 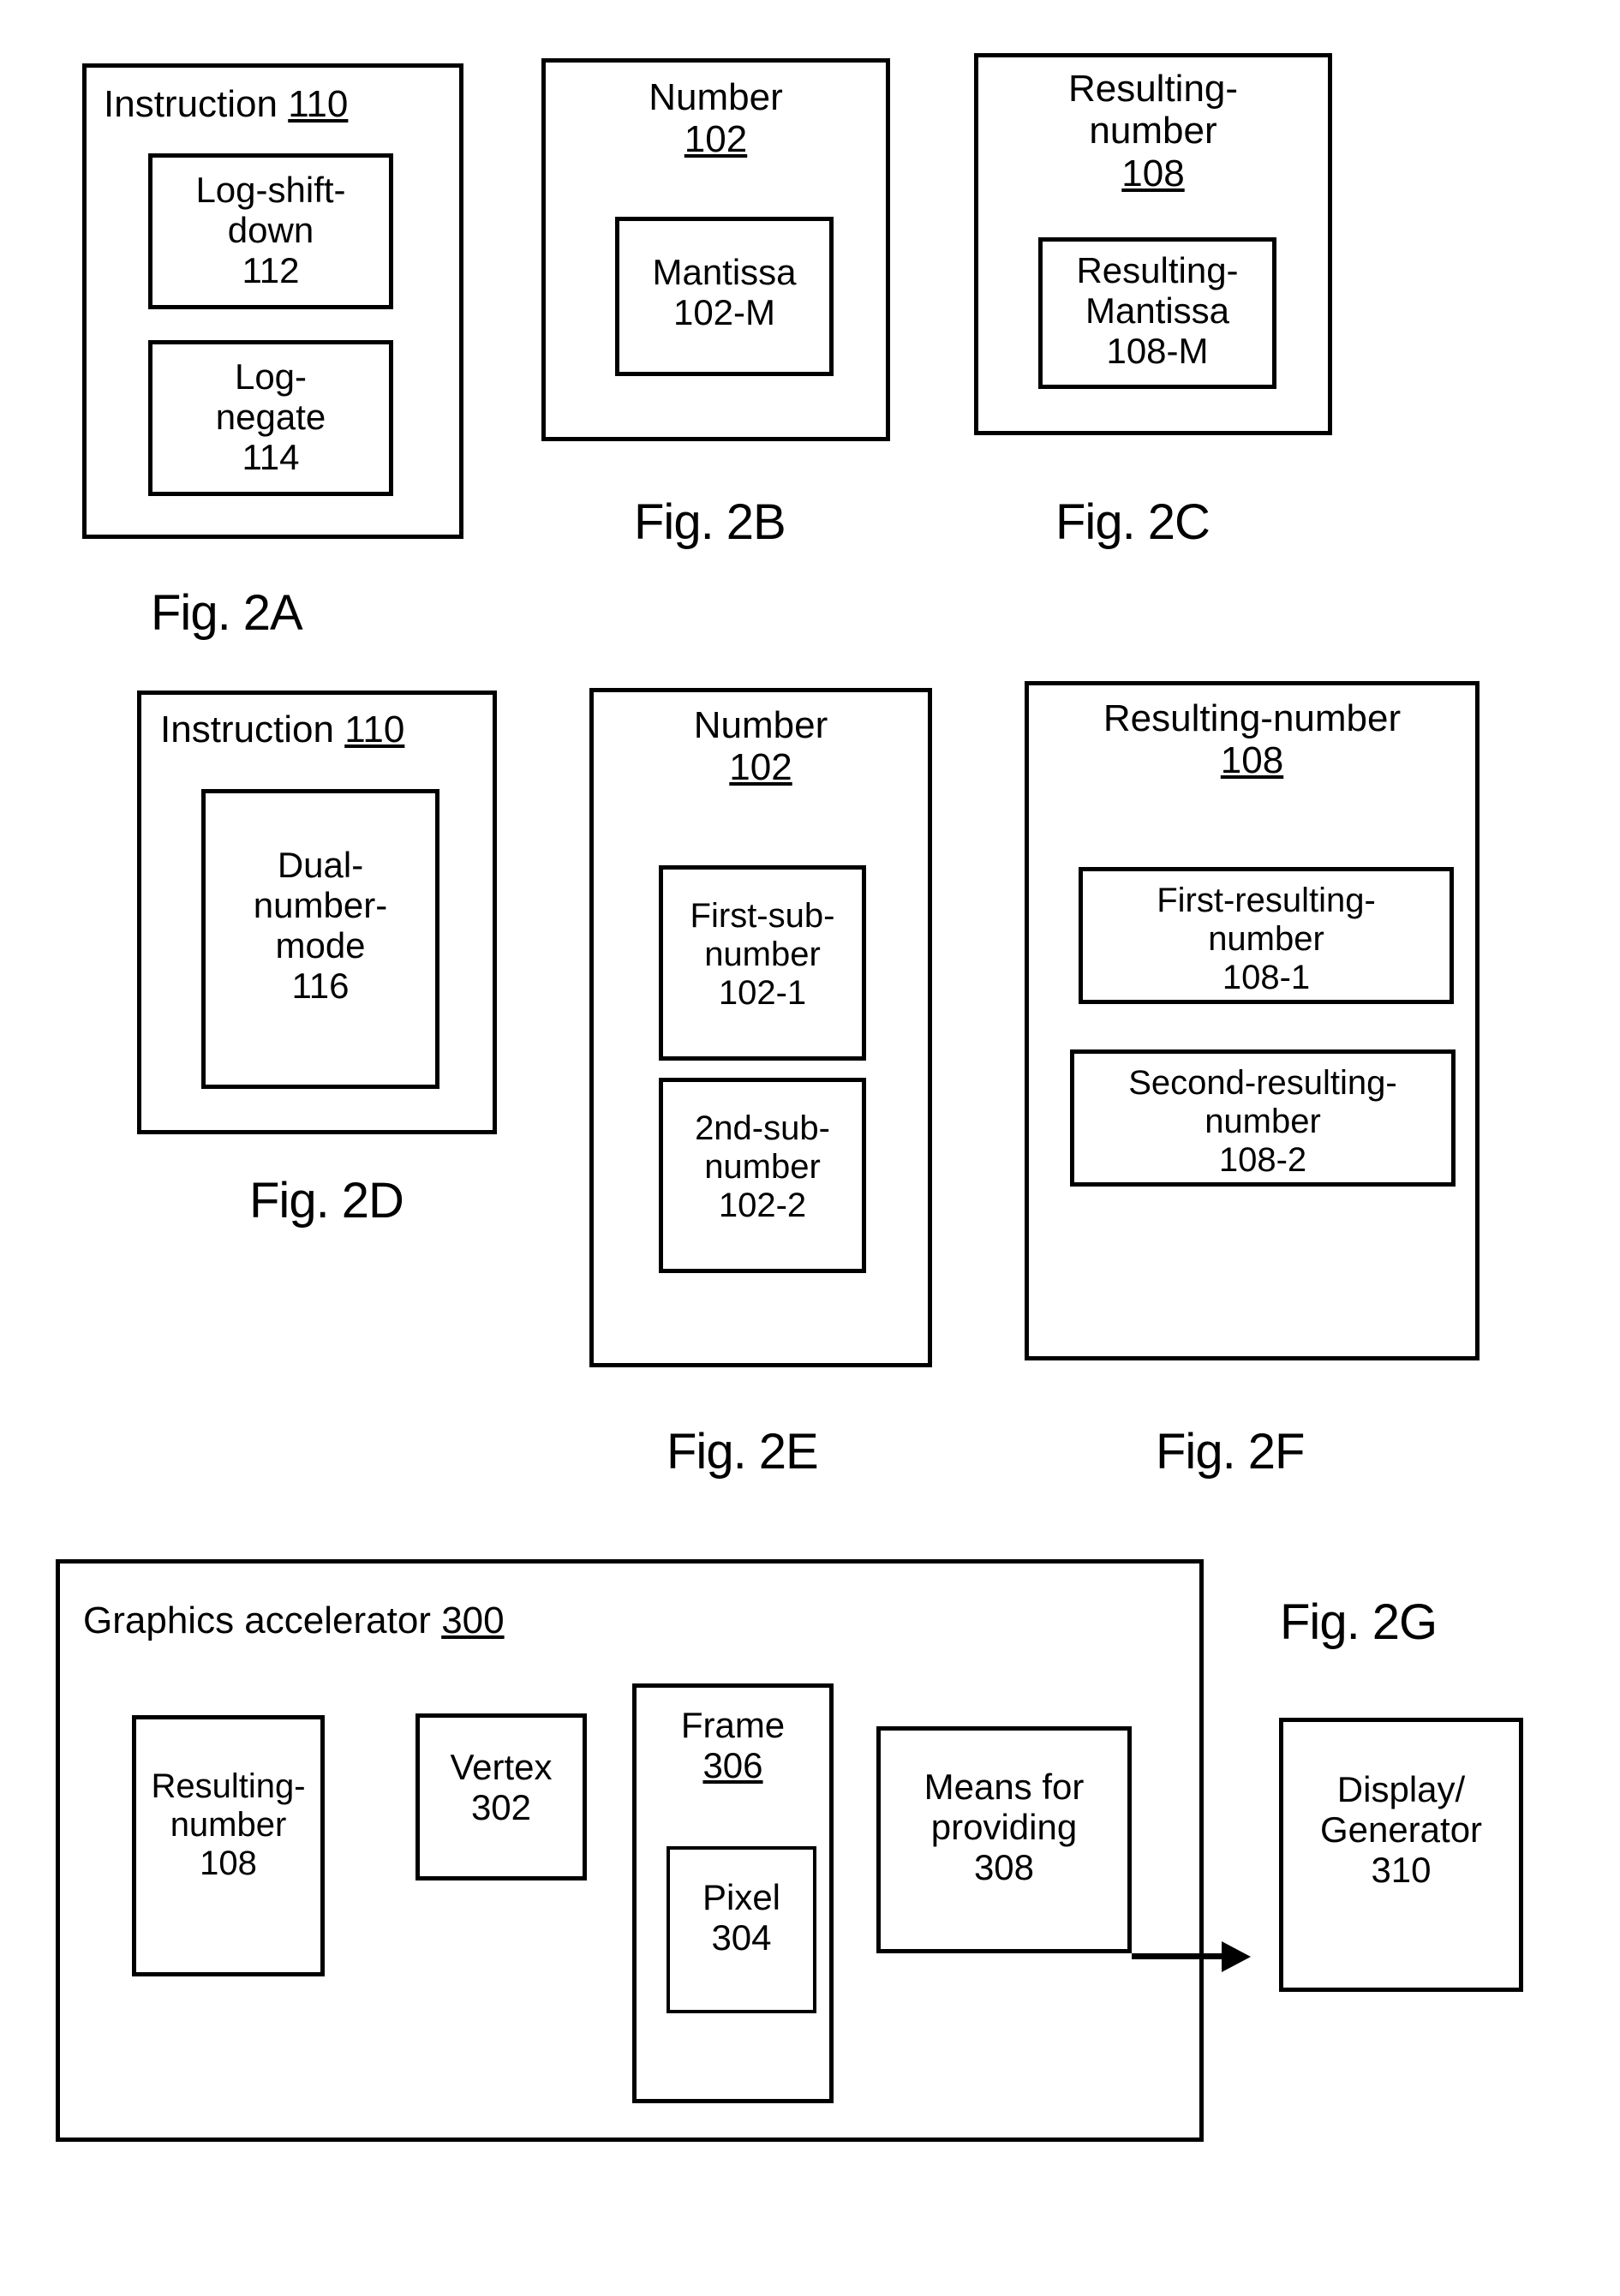 What do you see at coordinates (1230, 1452) in the screenshot?
I see `fig2f-caption: Fig. 2F` at bounding box center [1230, 1452].